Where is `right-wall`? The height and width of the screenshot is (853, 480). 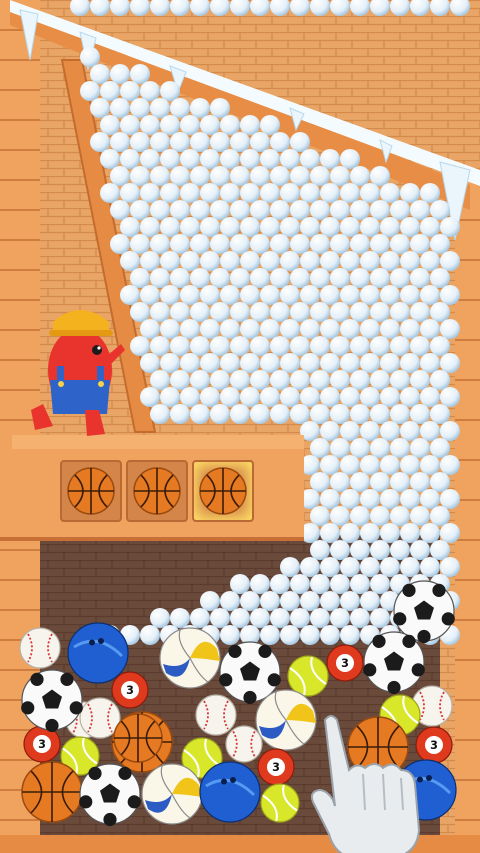
right-wall is located at coordinates (467, 516).